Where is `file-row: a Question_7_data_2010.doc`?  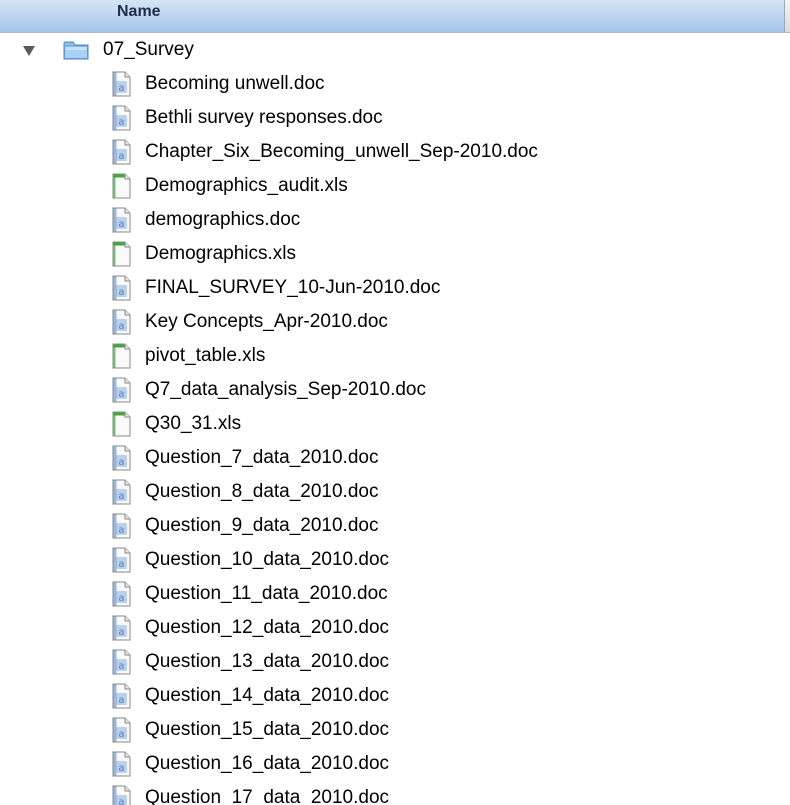
file-row: a Question_7_data_2010.doc is located at coordinates (395, 458).